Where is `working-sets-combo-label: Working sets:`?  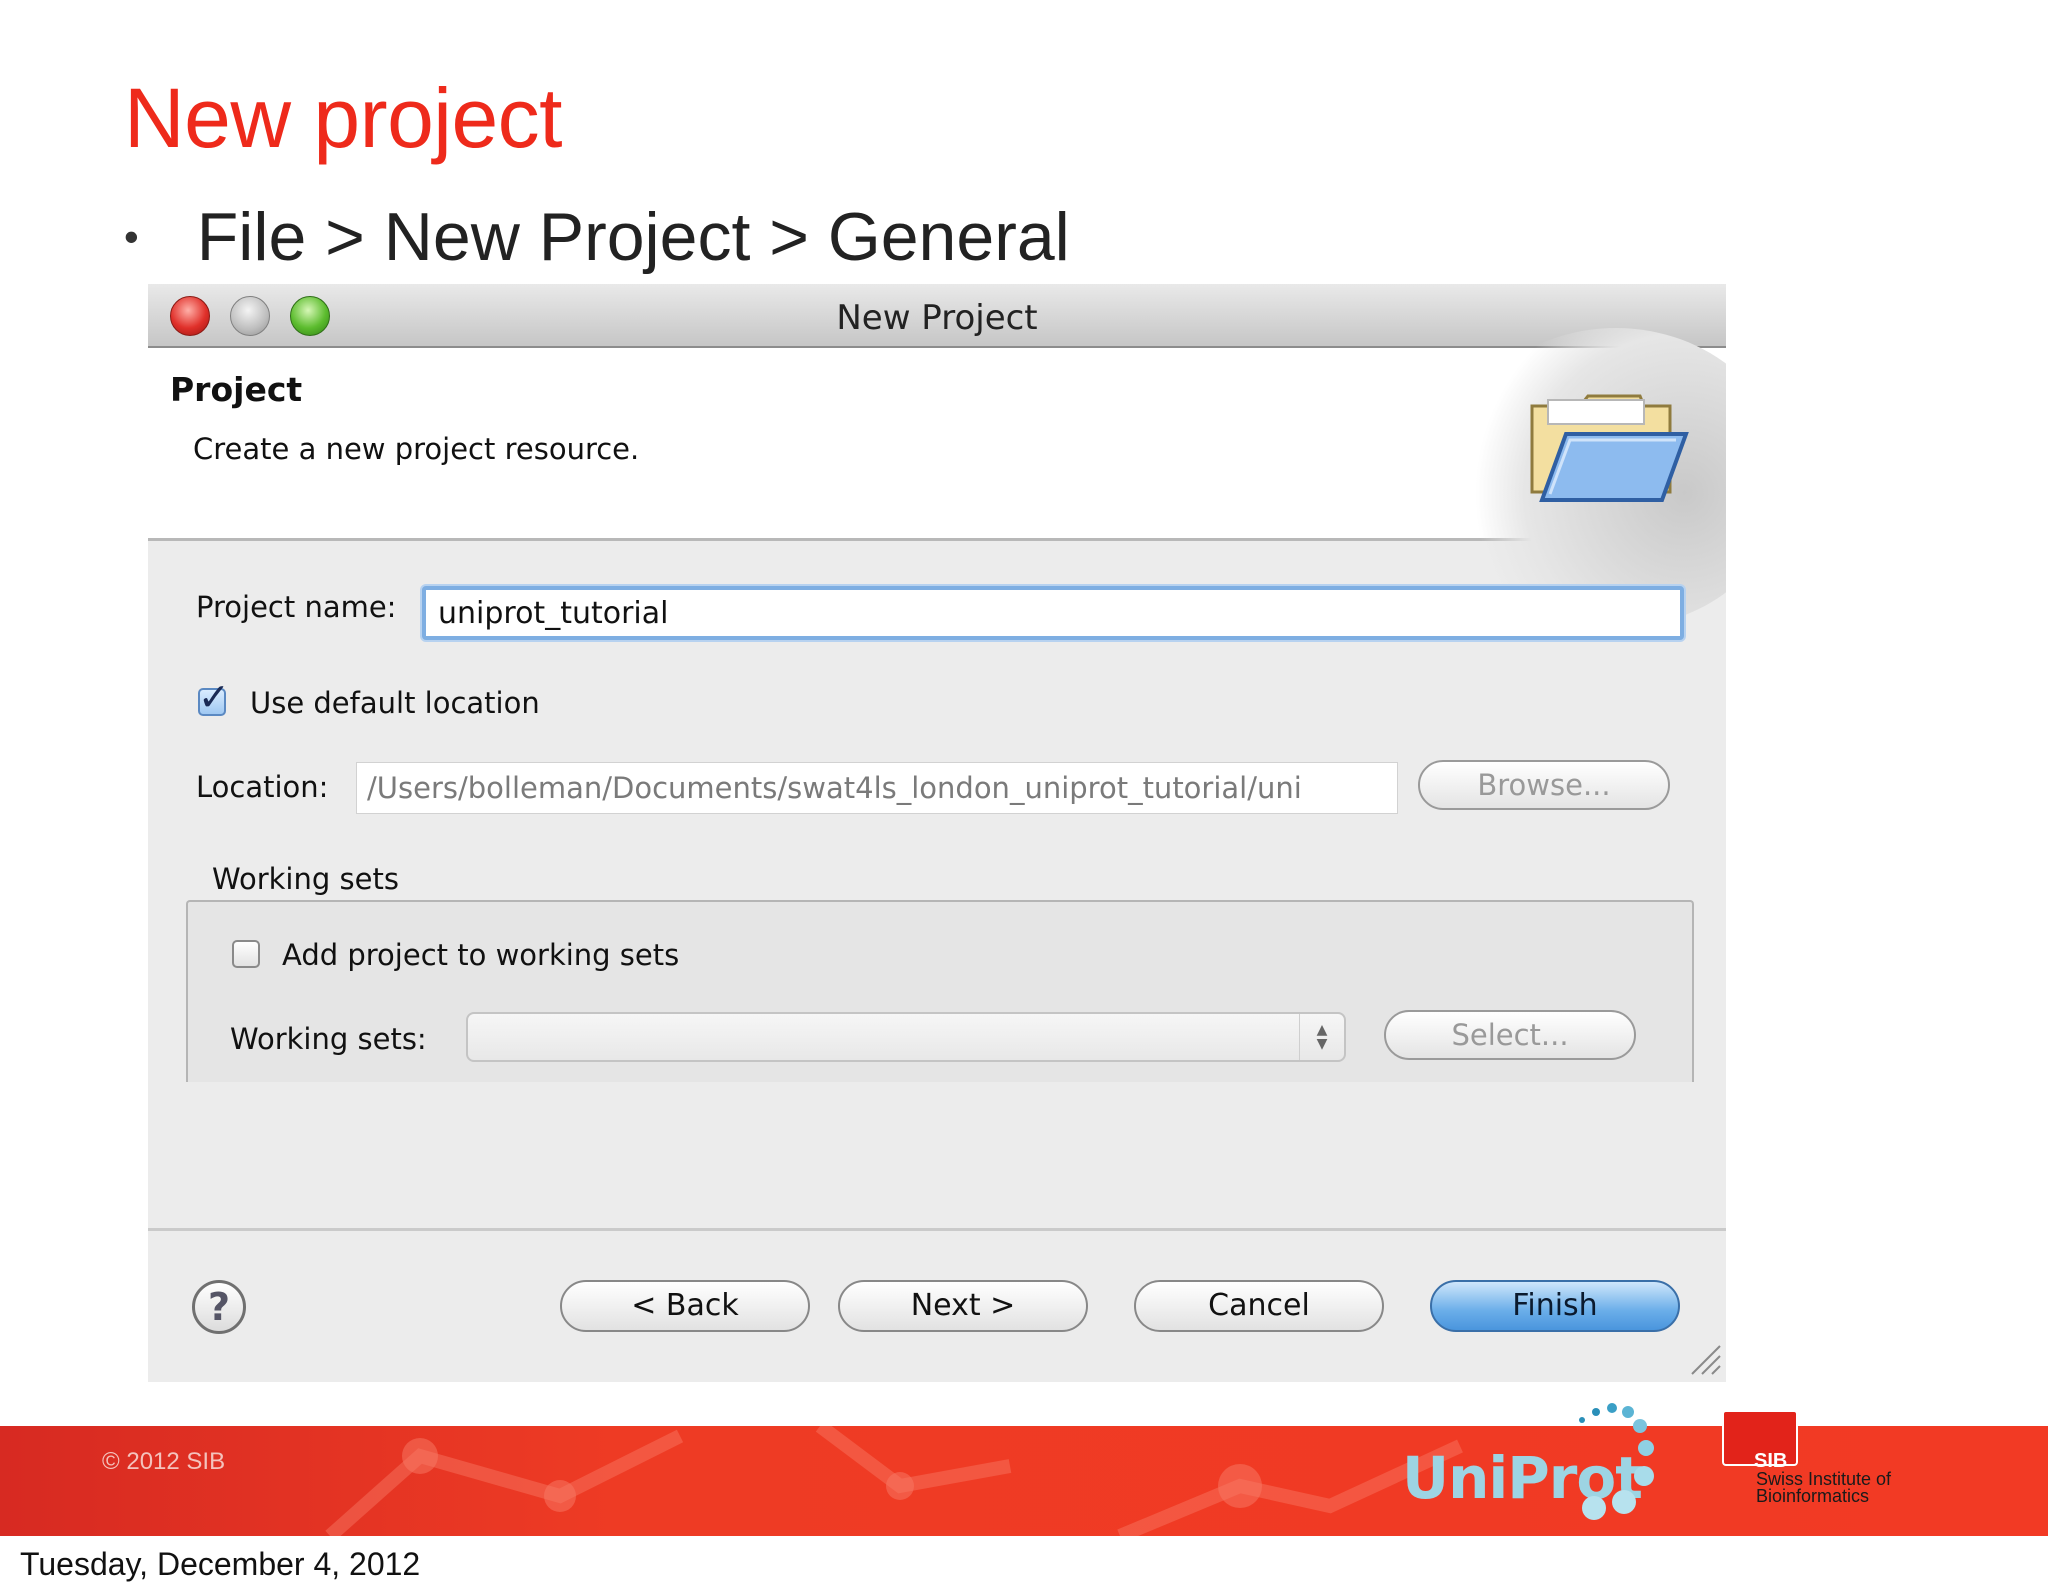
working-sets-combo-label: Working sets: is located at coordinates (328, 1039).